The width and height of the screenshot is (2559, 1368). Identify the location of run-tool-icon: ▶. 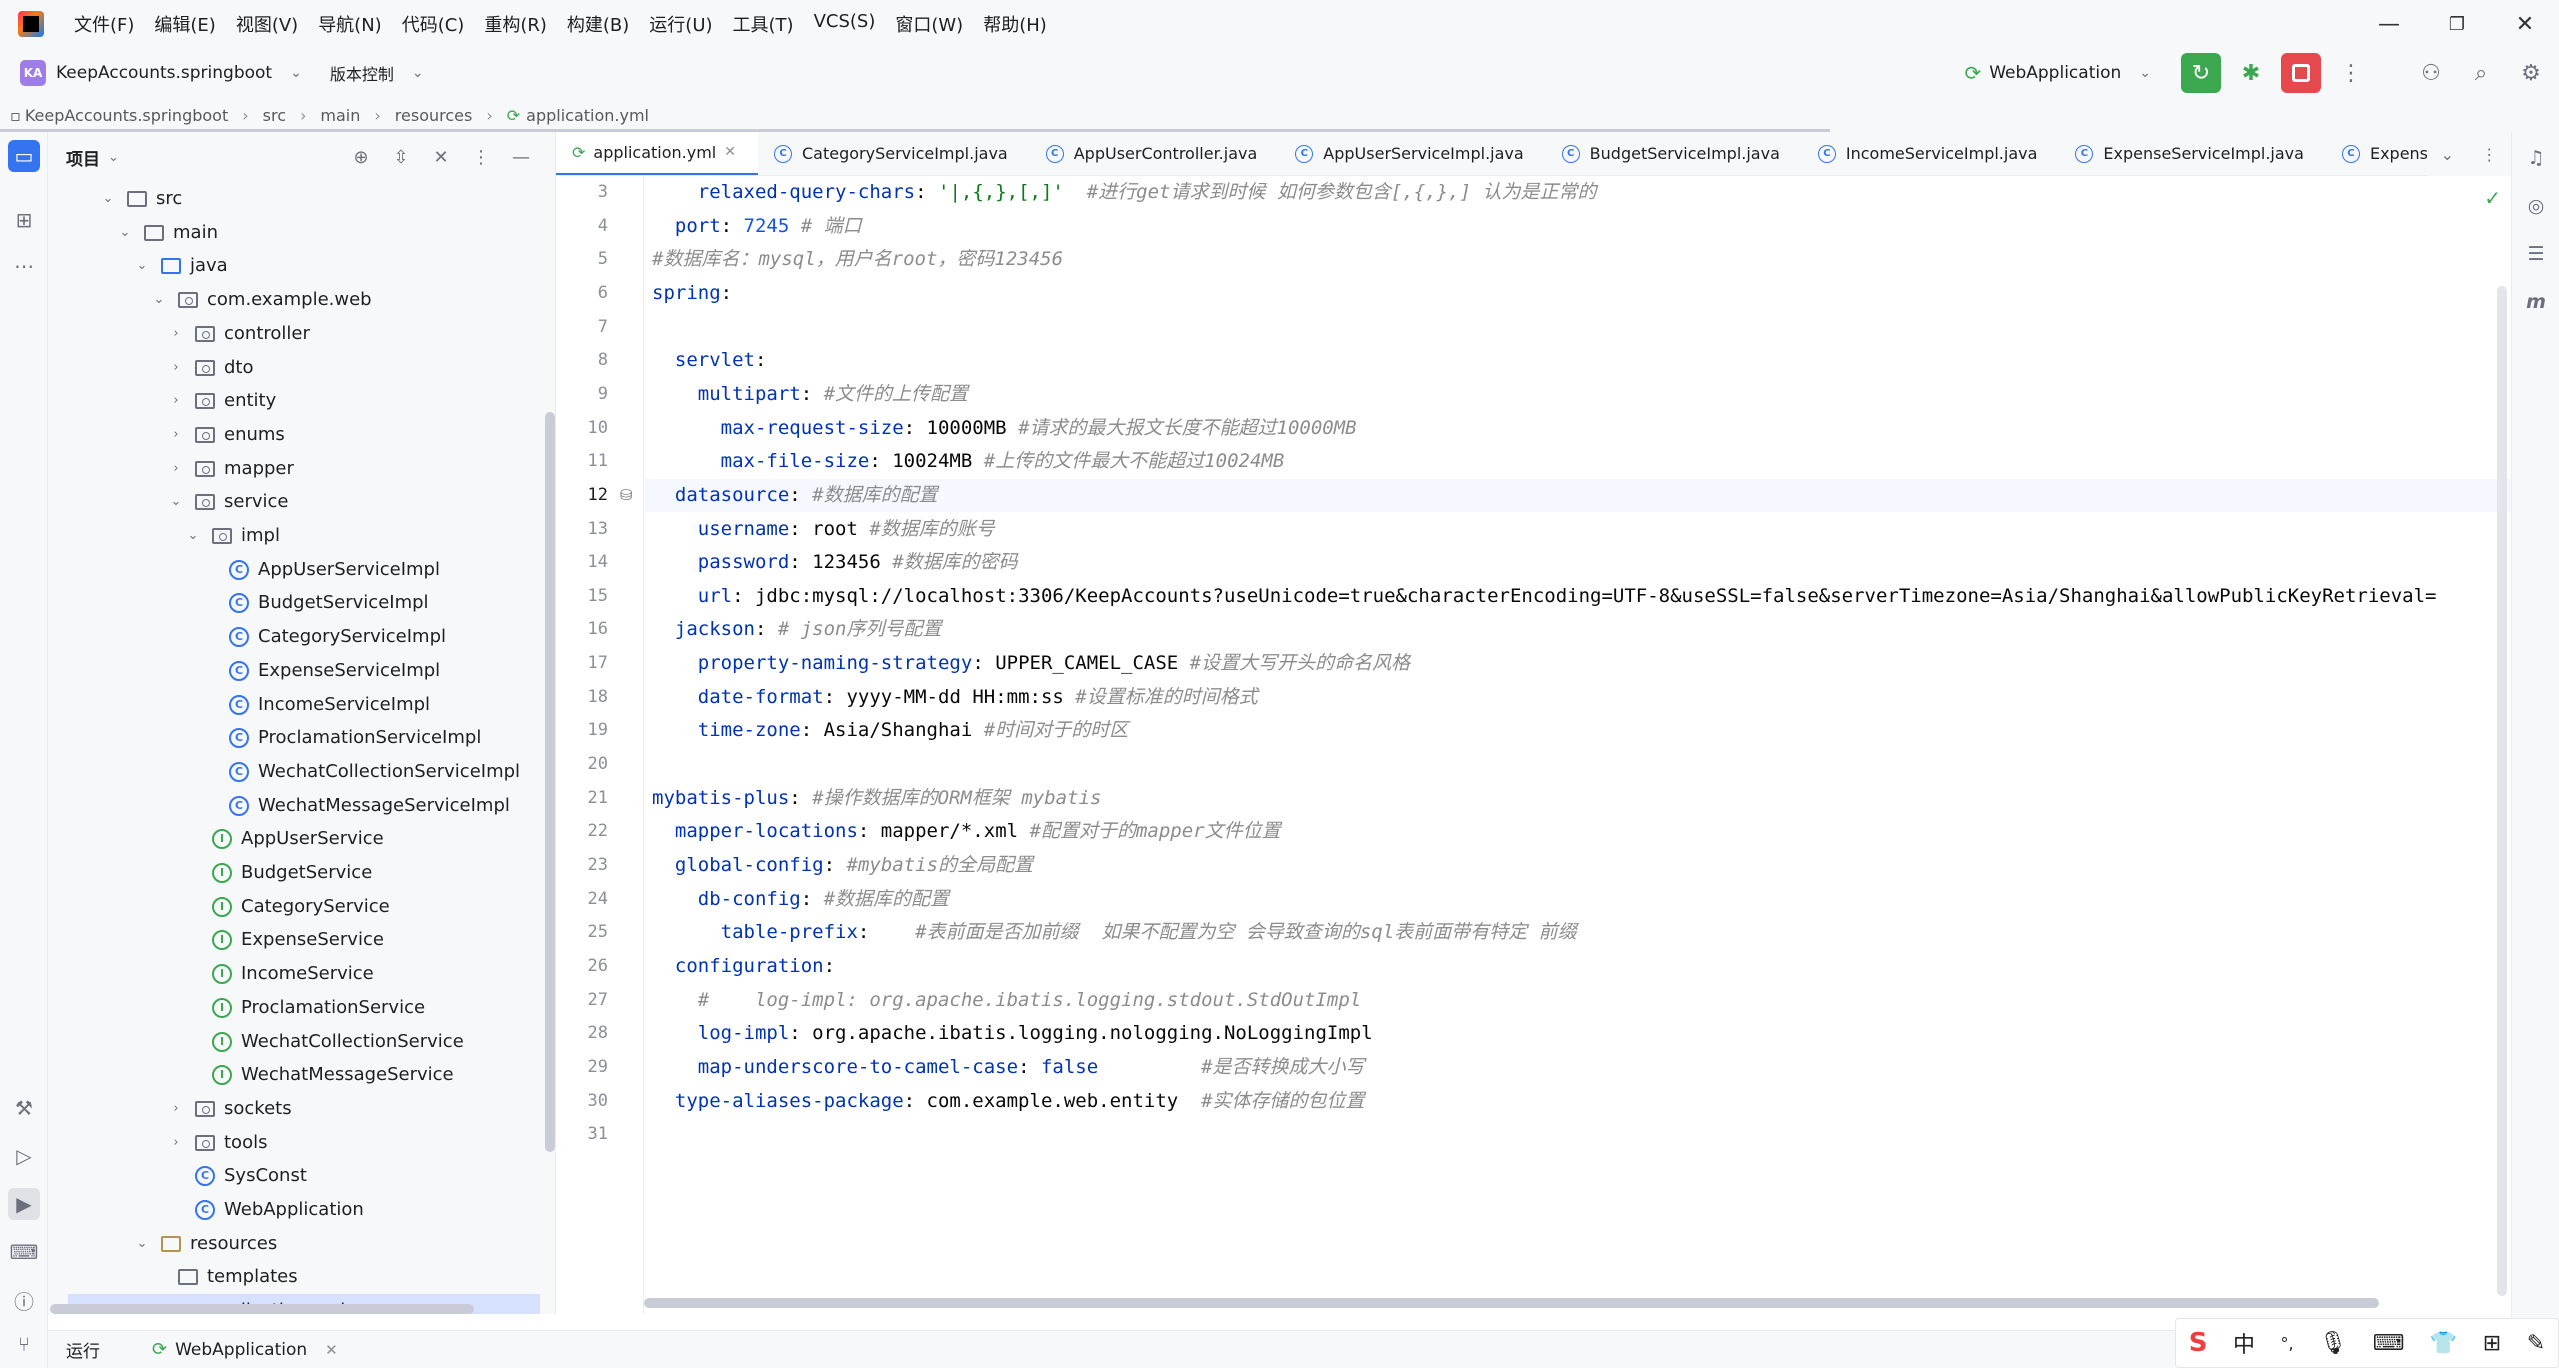
(24, 1204).